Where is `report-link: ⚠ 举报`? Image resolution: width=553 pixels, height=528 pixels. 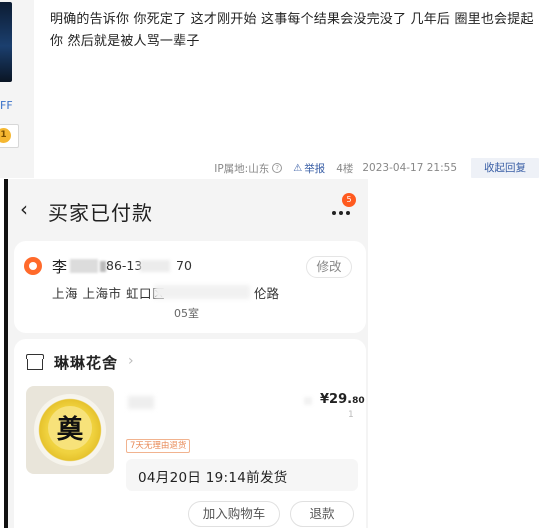 report-link: ⚠ 举报 is located at coordinates (309, 168).